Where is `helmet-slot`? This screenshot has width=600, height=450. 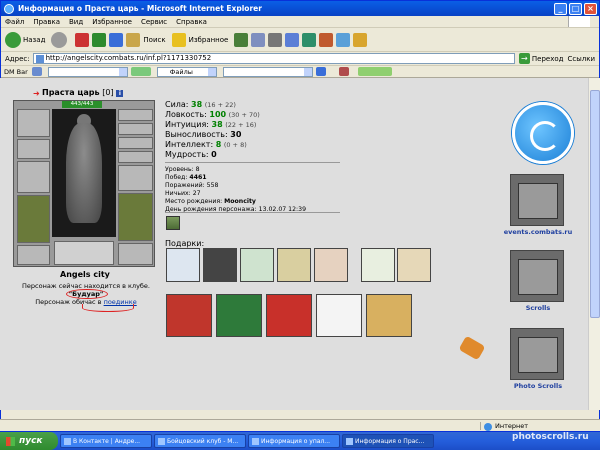
helmet-slot is located at coordinates (33, 123).